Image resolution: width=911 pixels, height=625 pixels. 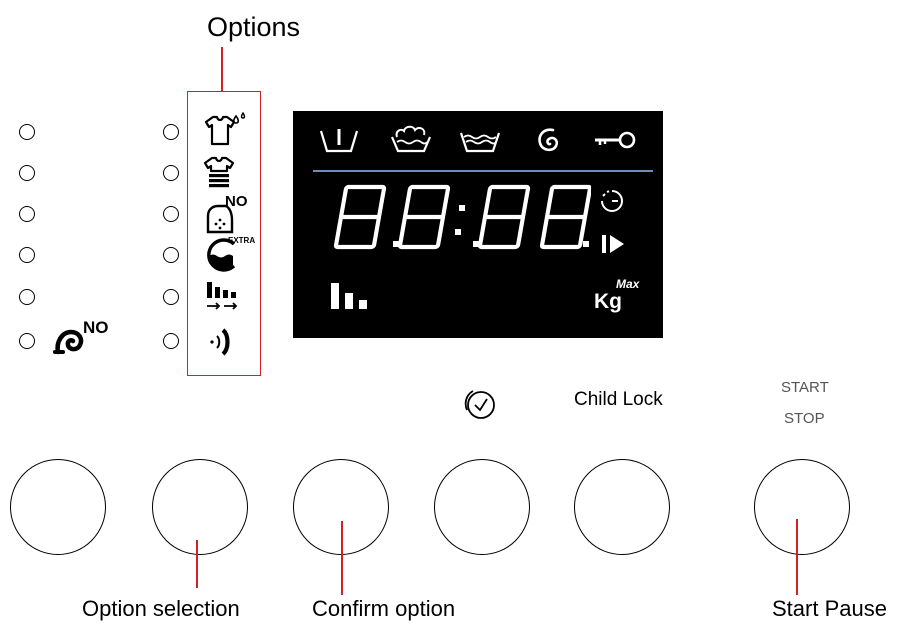 I want to click on start-pause-leader, so click(x=797, y=557).